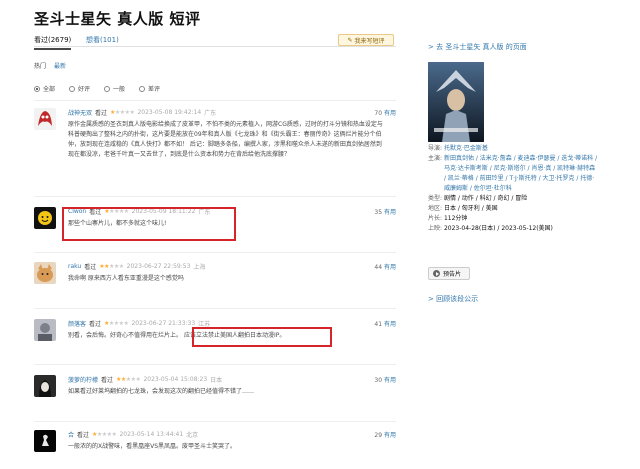  What do you see at coordinates (152, 446) in the screenshot?
I see `comment-text: 一般浓的的X战警味，看黑凰座VS黑凤凰。废甲圣斗士笑哭了。` at bounding box center [152, 446].